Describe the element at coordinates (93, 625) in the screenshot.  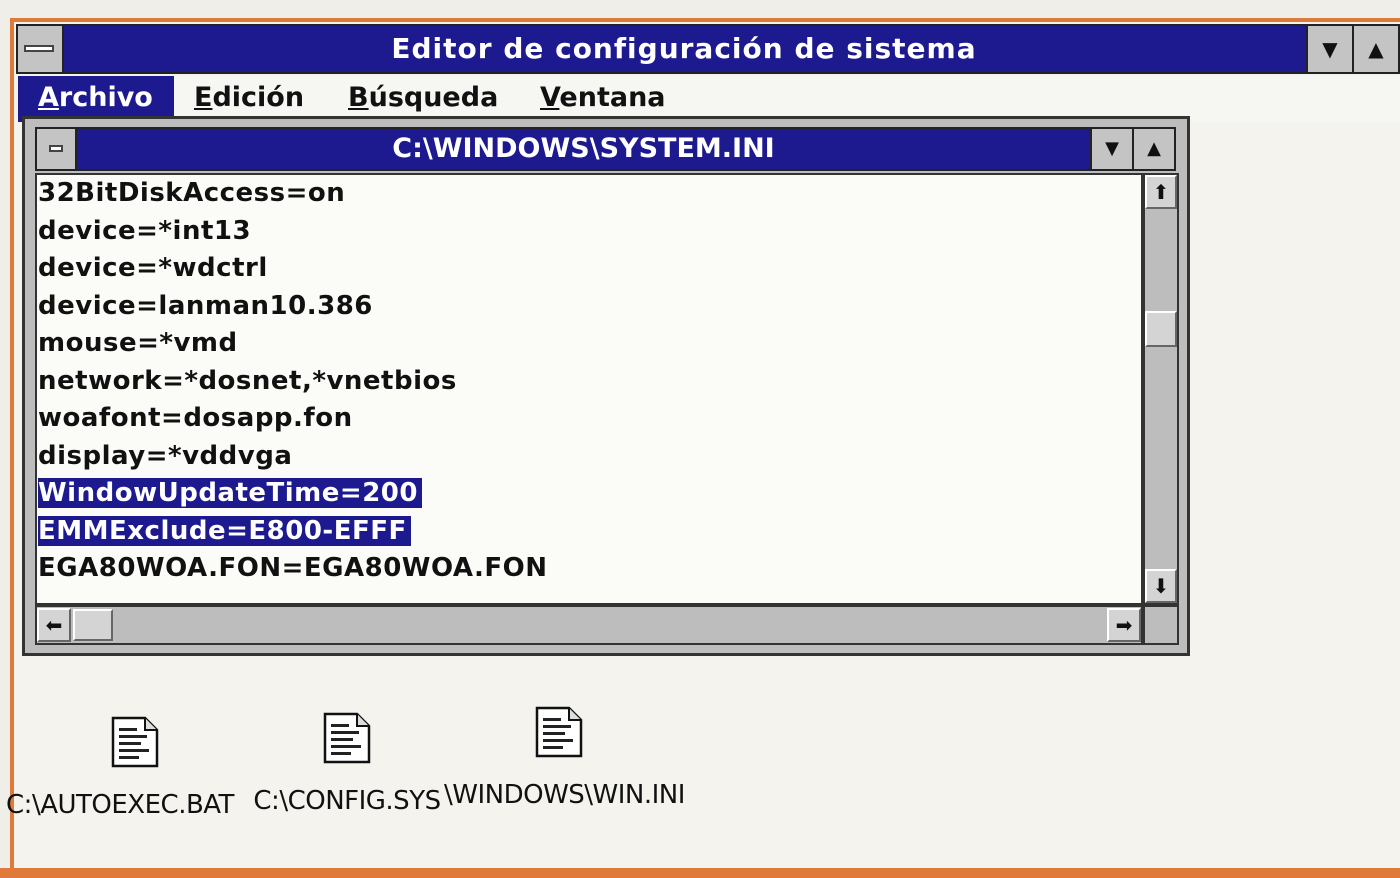
I see `horizontal-scroll-thumb` at that location.